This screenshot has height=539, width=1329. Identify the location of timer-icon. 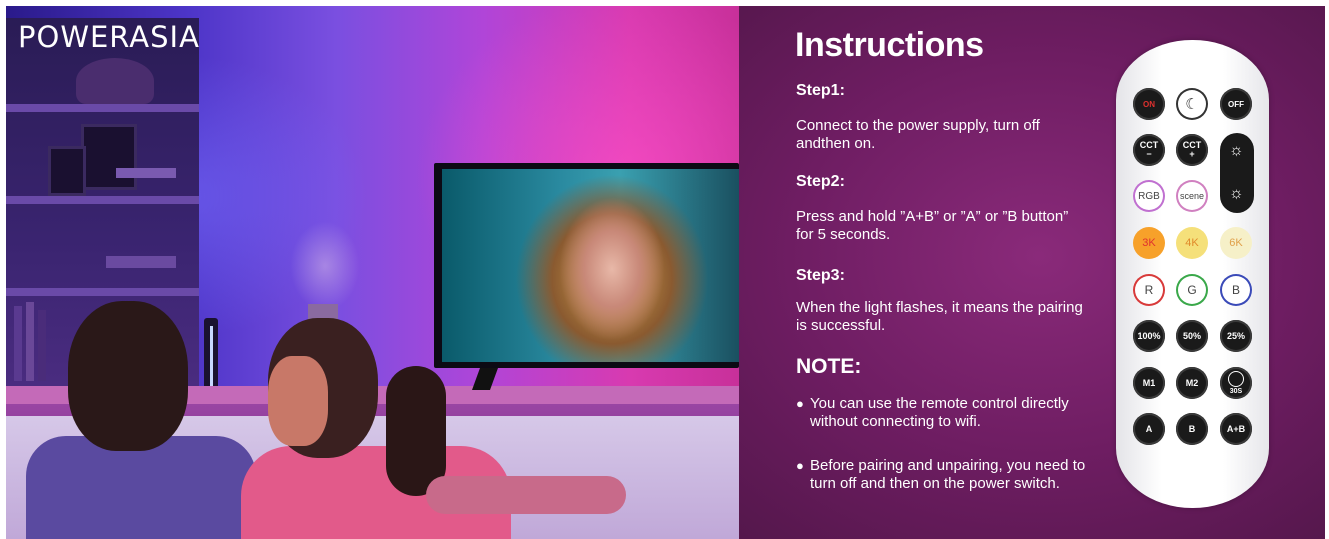
(1236, 379).